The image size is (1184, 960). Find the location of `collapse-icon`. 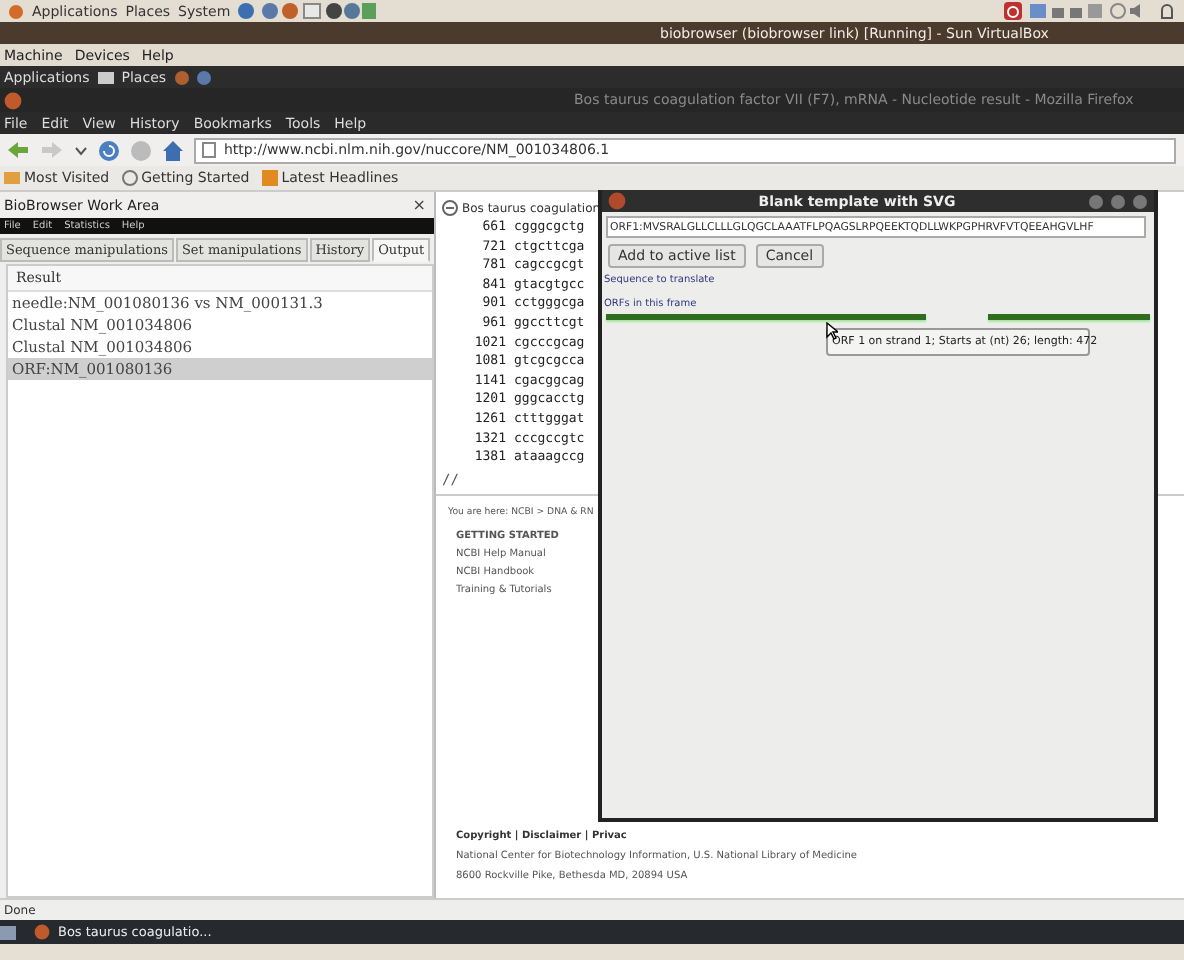

collapse-icon is located at coordinates (450, 208).